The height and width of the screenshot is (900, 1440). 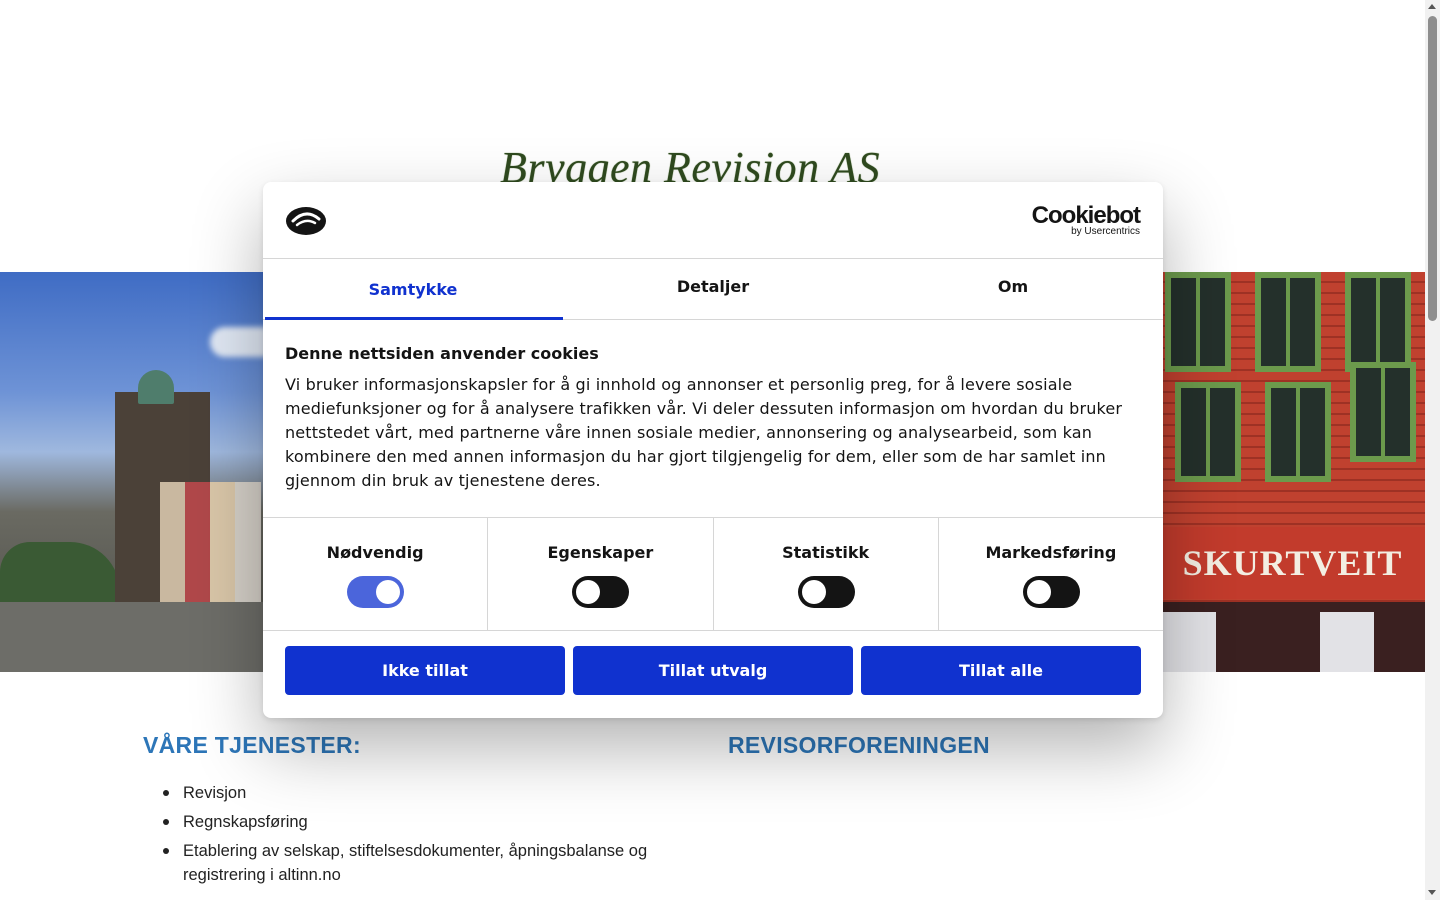 What do you see at coordinates (375, 574) in the screenshot?
I see `category-necessary: Nødvendig` at bounding box center [375, 574].